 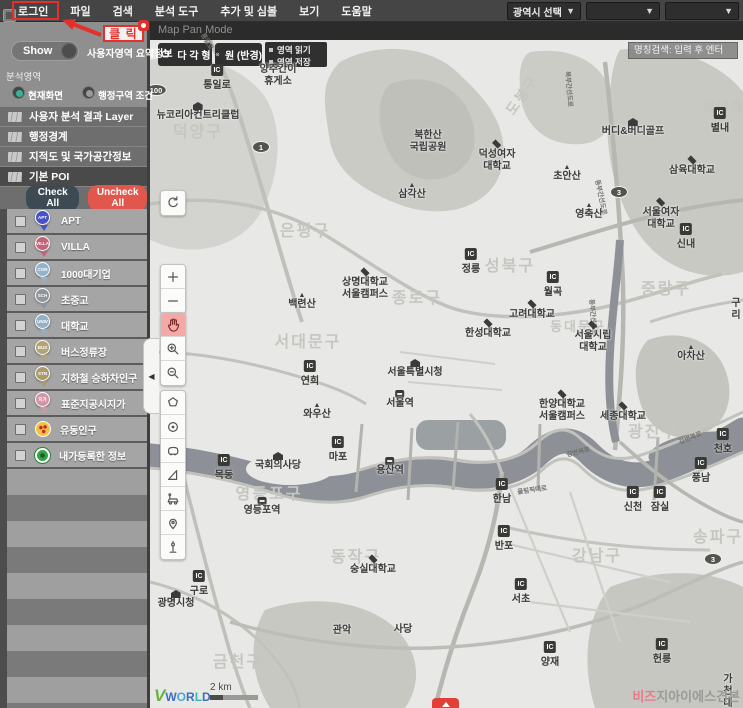 I want to click on route-car-button, so click(x=173, y=499).